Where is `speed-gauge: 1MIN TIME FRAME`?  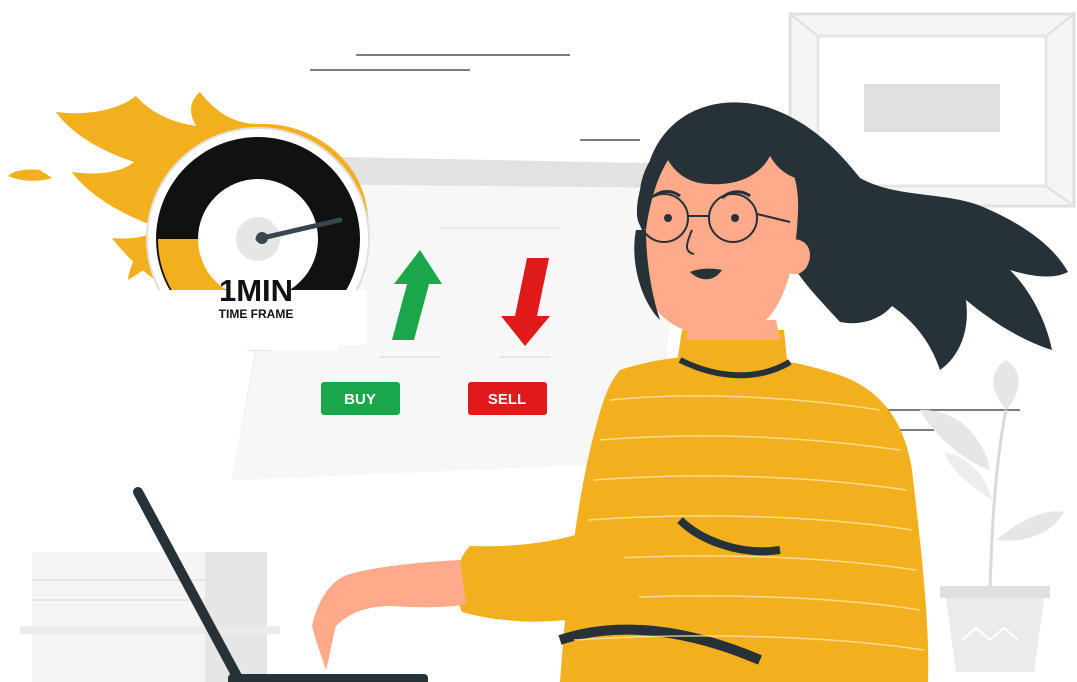
speed-gauge: 1MIN TIME FRAME is located at coordinates (258, 239).